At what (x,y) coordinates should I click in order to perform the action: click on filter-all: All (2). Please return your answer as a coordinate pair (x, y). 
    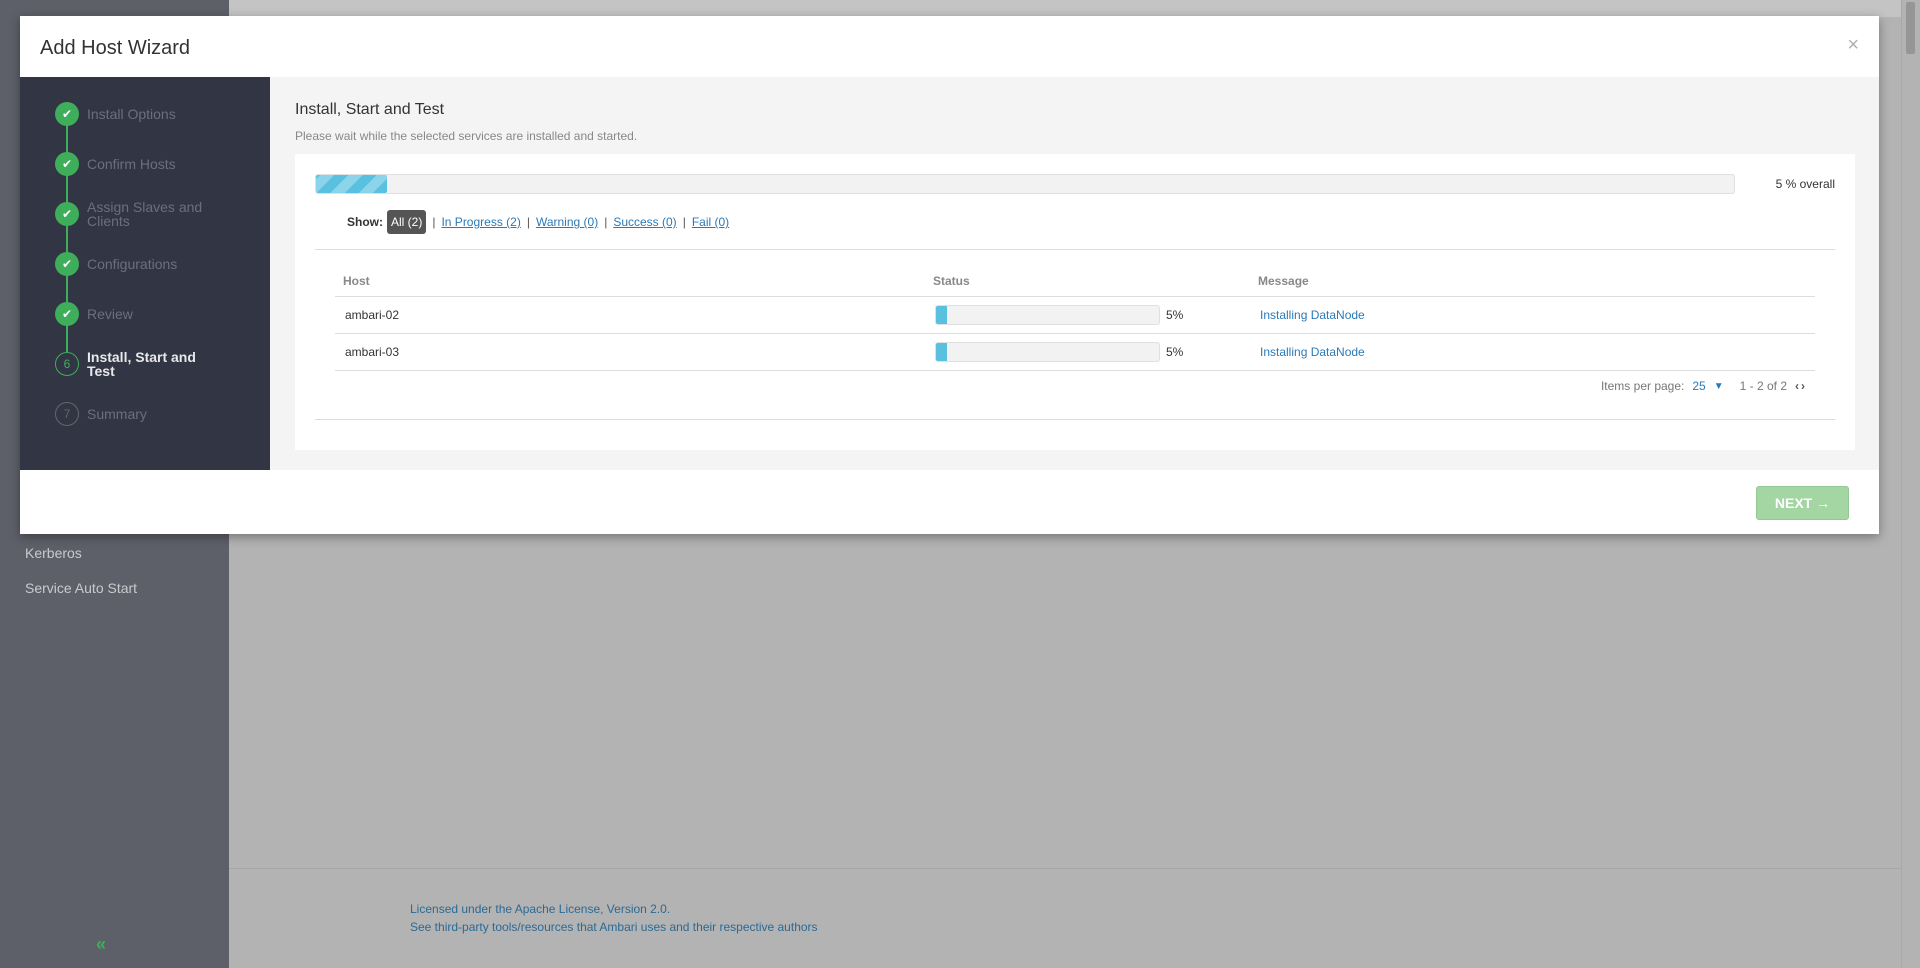
    Looking at the image, I should click on (407, 222).